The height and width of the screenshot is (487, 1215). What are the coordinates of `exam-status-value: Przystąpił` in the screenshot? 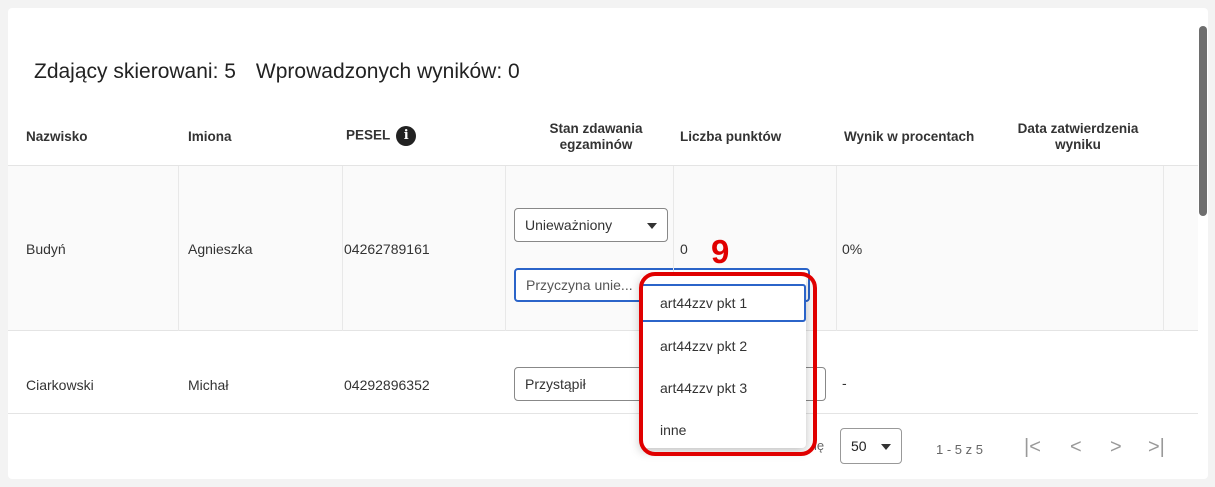 It's located at (555, 384).